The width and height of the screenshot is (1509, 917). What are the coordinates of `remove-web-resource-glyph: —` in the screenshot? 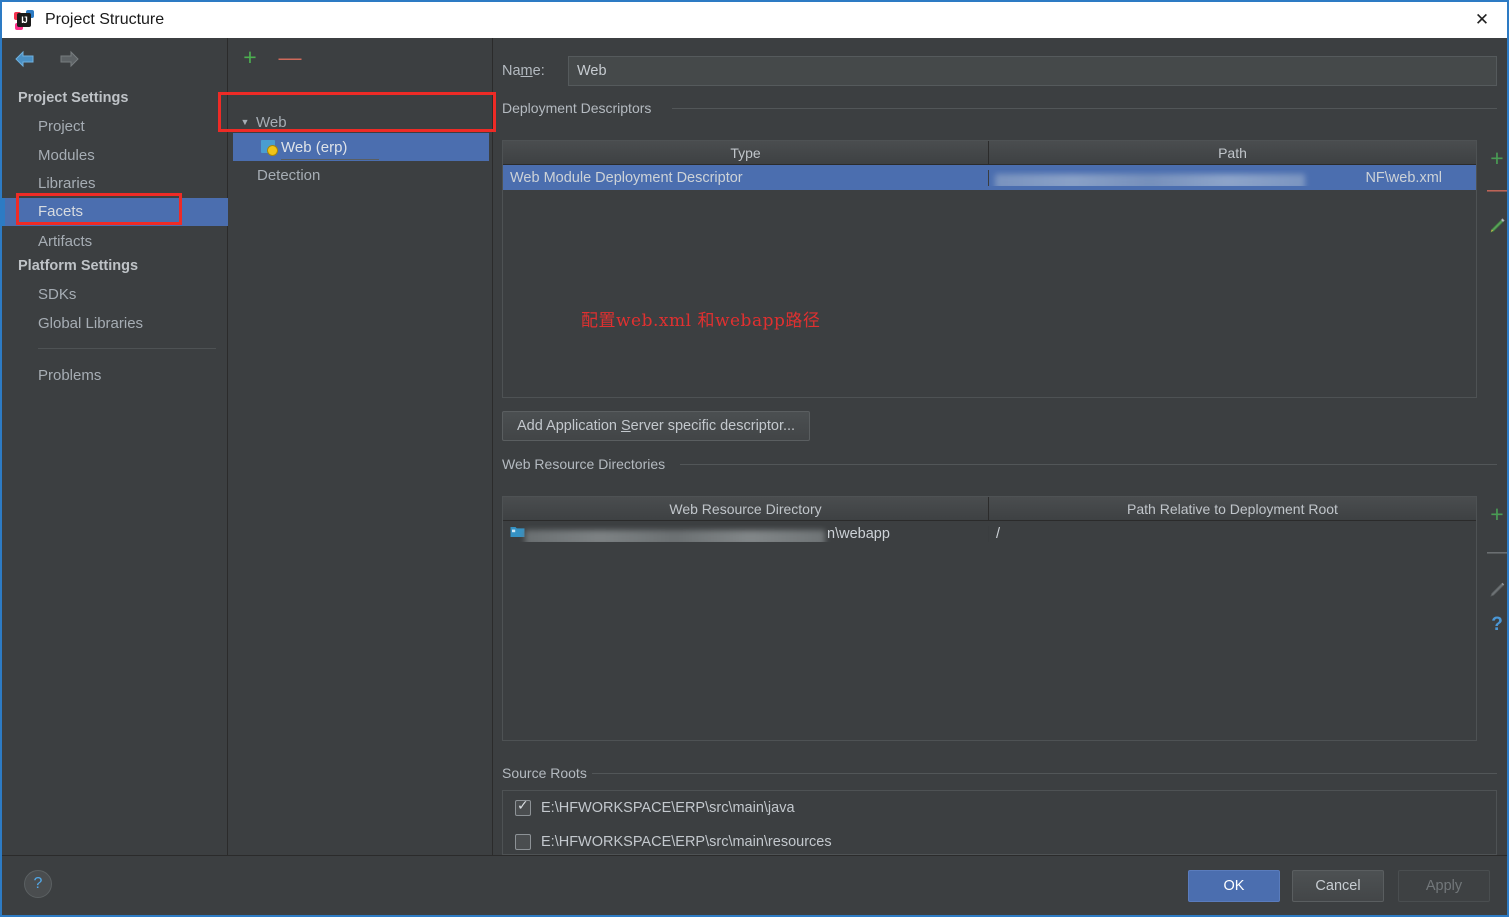 It's located at (1497, 552).